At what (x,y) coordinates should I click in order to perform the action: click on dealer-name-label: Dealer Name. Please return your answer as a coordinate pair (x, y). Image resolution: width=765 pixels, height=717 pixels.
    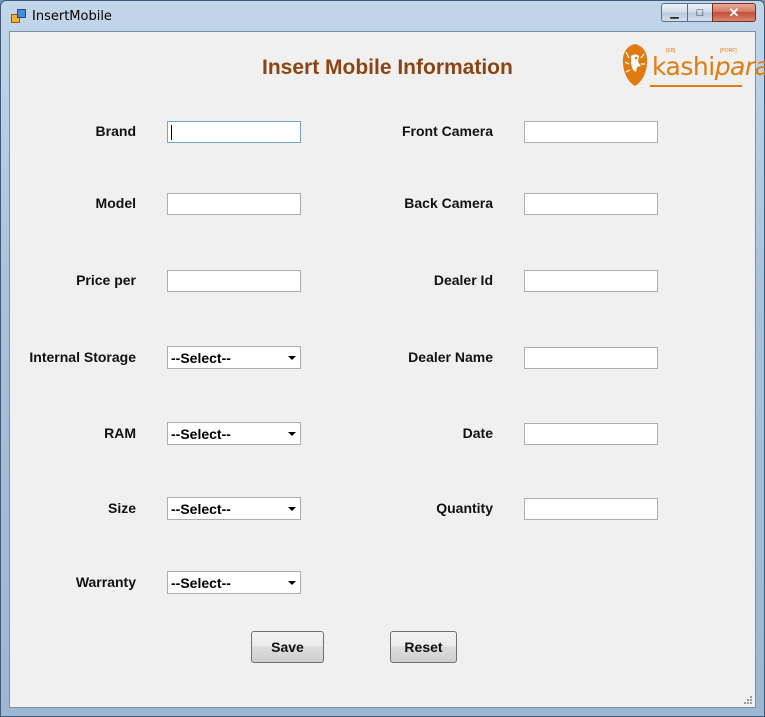
    Looking at the image, I should click on (450, 357).